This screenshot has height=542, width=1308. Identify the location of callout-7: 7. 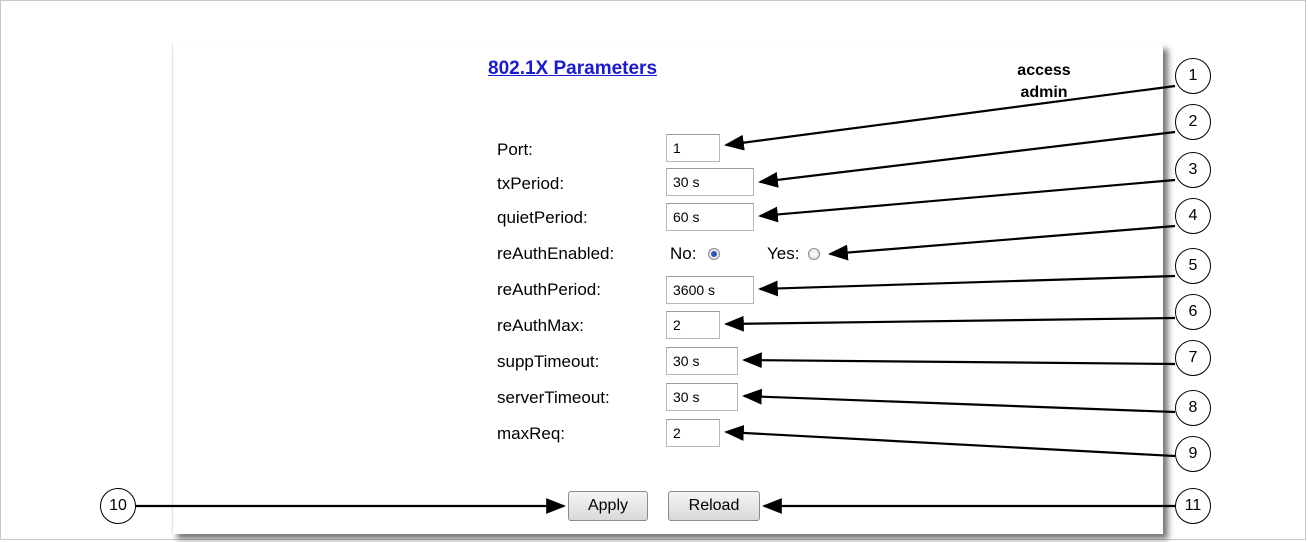
(1193, 358).